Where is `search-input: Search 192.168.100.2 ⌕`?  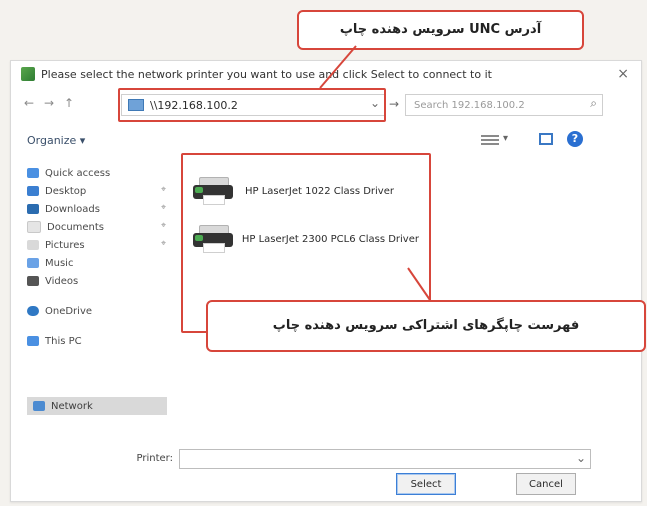 search-input: Search 192.168.100.2 ⌕ is located at coordinates (504, 105).